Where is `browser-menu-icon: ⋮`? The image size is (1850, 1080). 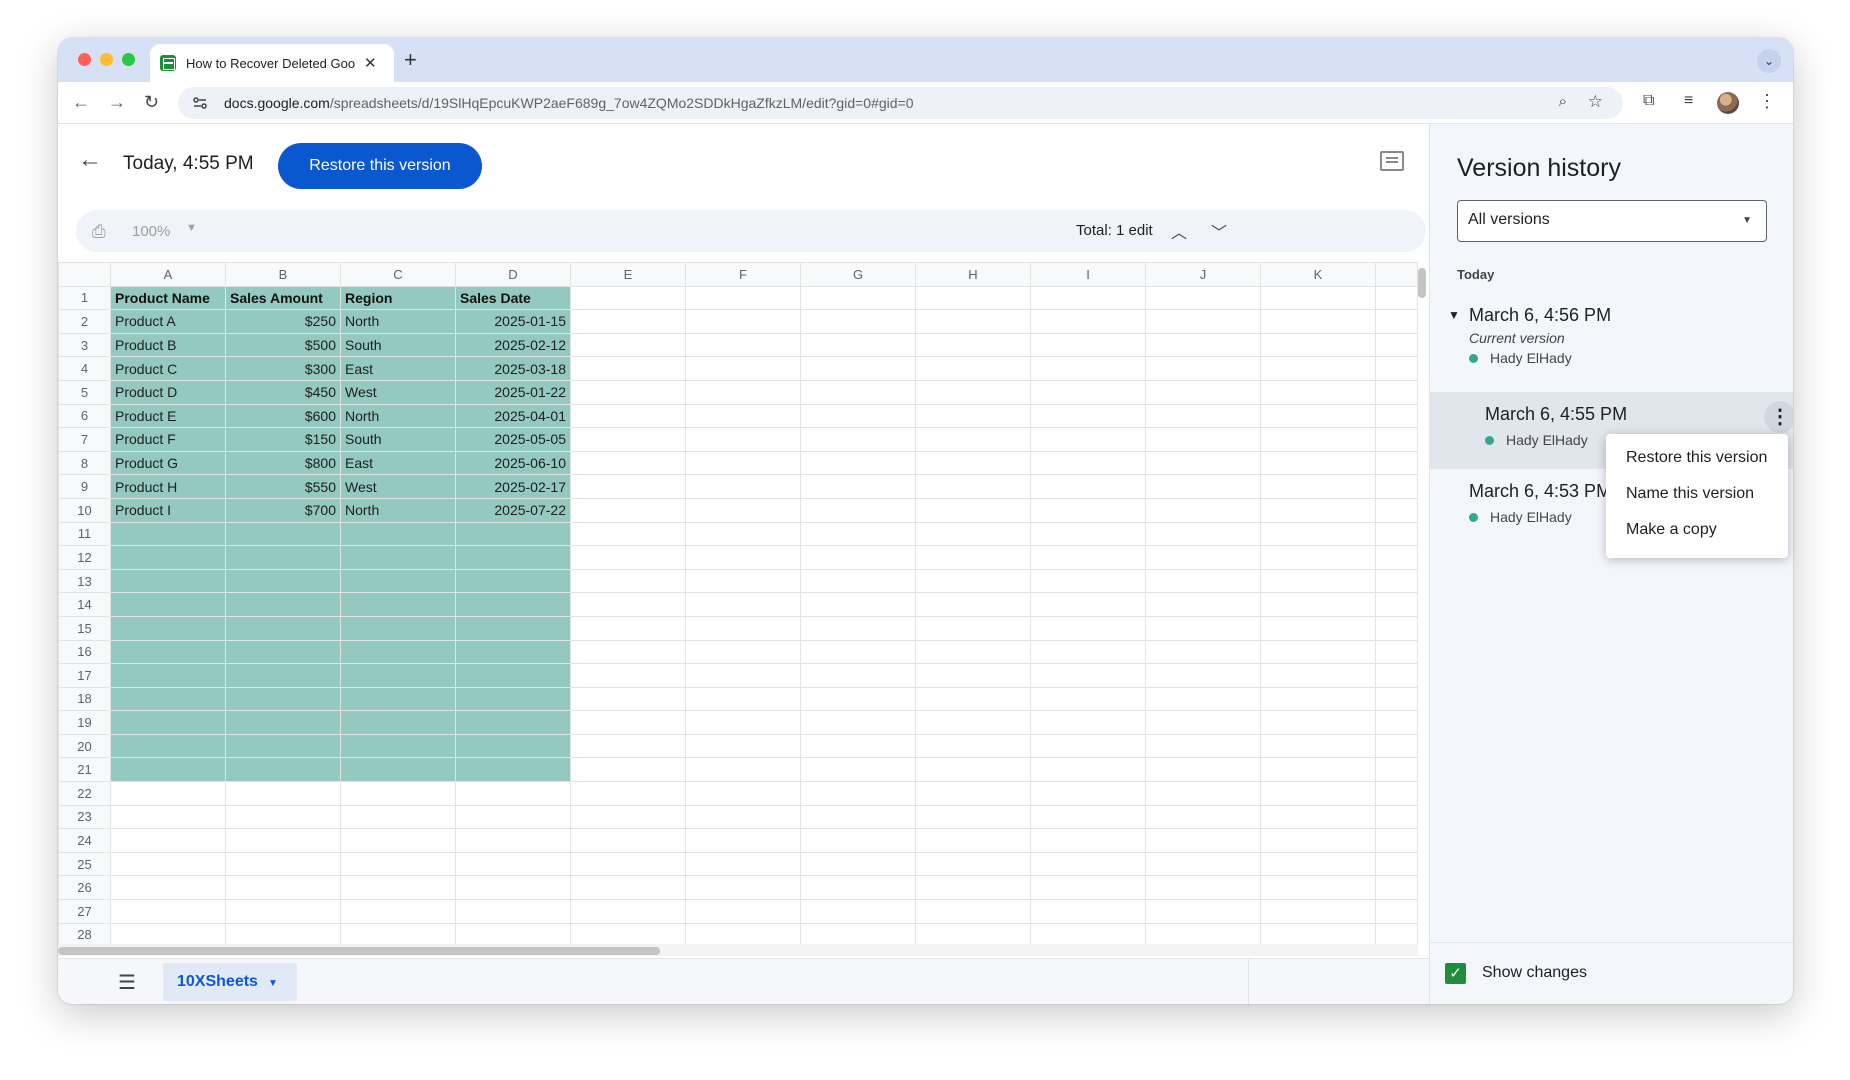 browser-menu-icon: ⋮ is located at coordinates (1767, 101).